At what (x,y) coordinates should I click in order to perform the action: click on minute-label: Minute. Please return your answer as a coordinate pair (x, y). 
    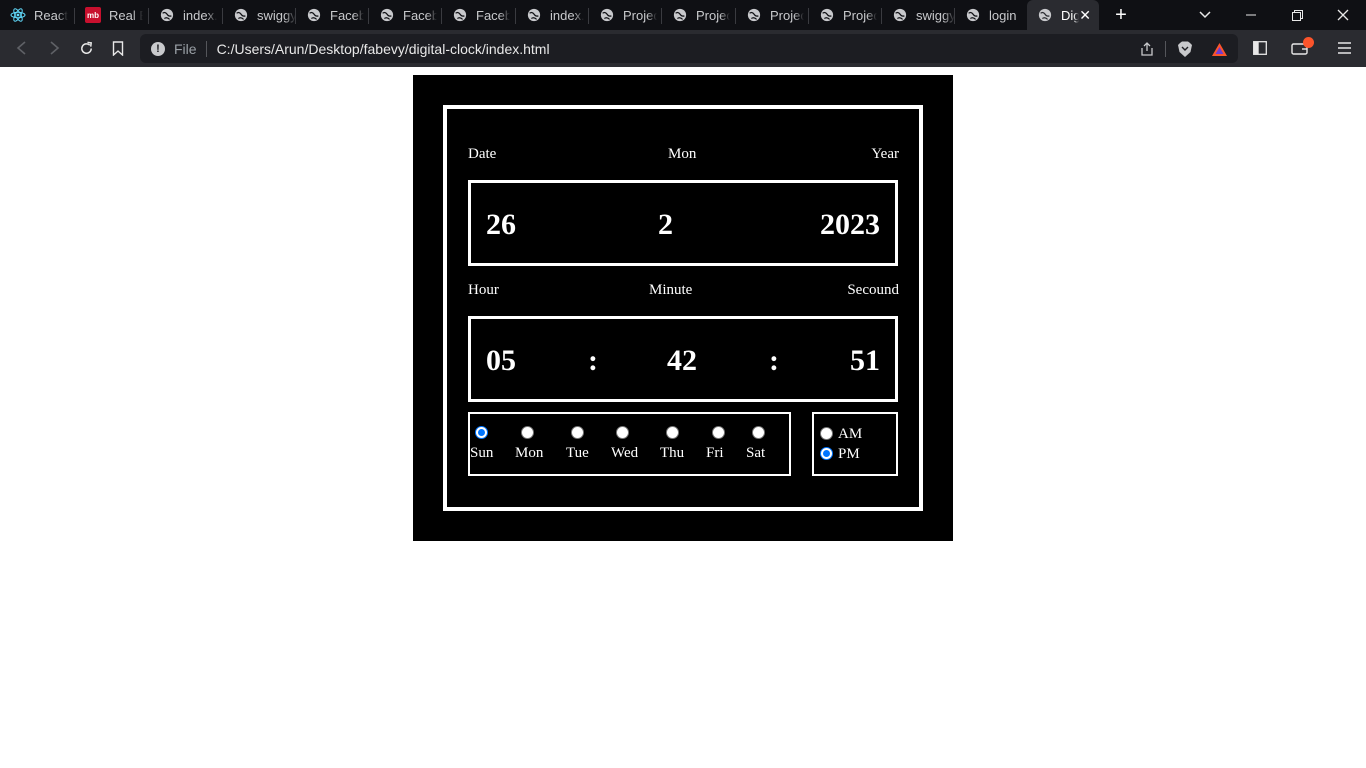
    Looking at the image, I should click on (671, 290).